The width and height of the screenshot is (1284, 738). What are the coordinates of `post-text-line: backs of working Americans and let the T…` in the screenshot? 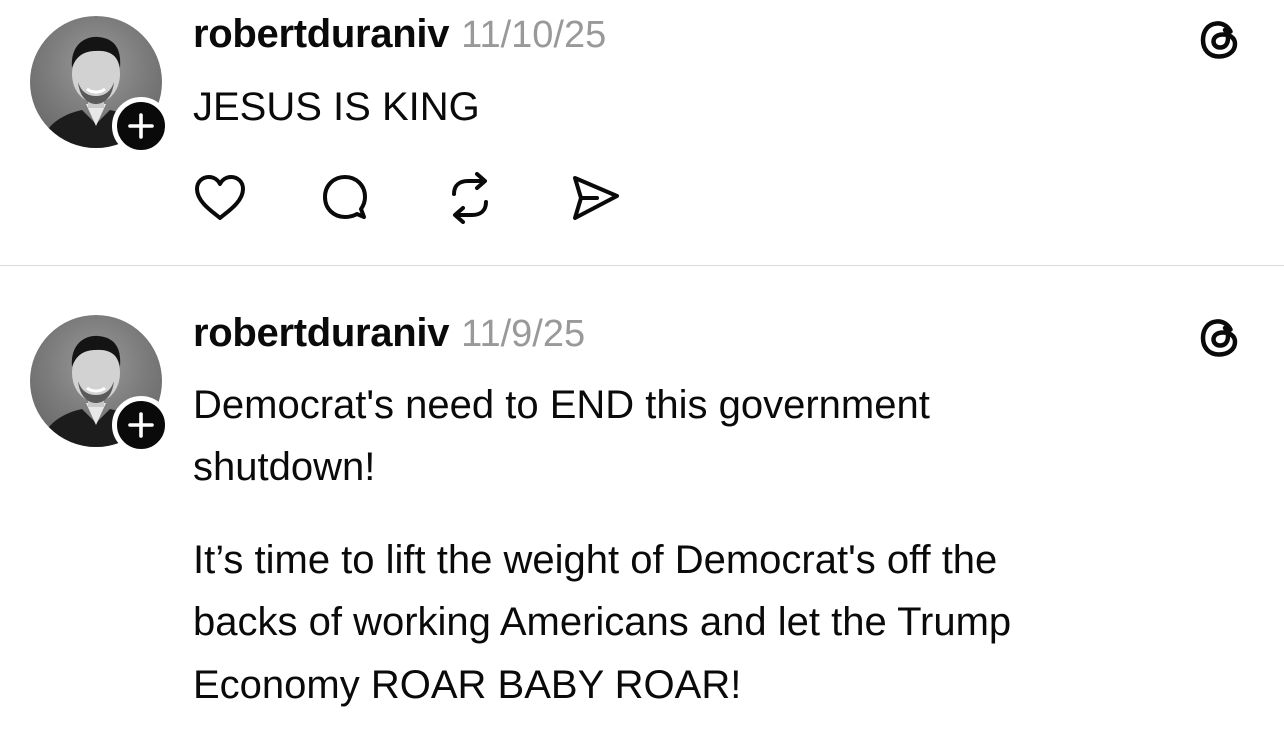 It's located at (602, 622).